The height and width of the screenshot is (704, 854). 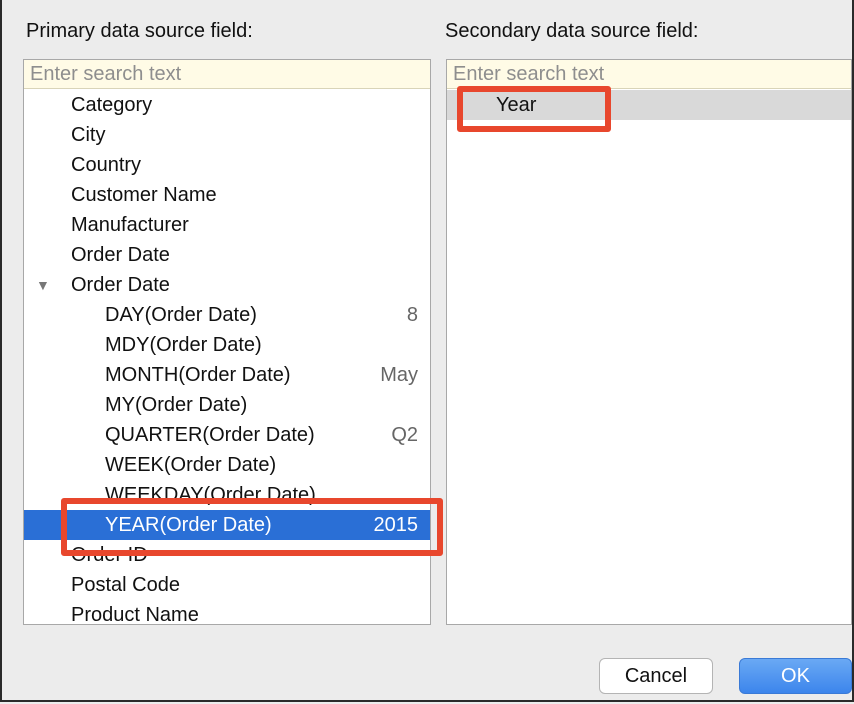 I want to click on primary-item: MONTH(Order Date) May, so click(x=227, y=375).